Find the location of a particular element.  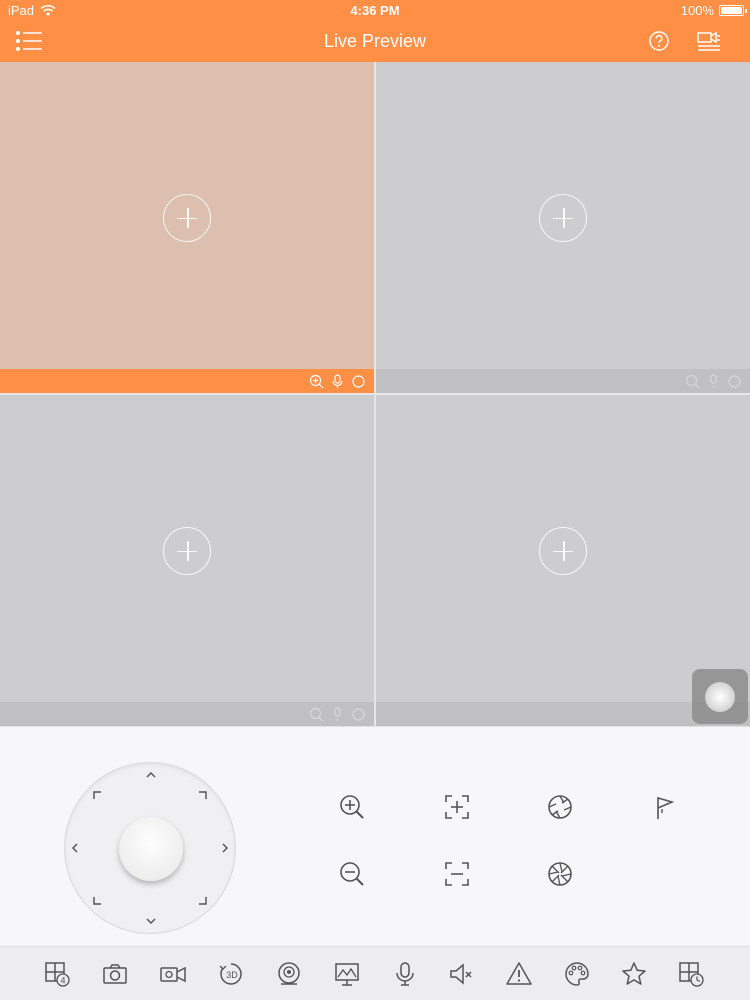

device-list-icon is located at coordinates (708, 41).